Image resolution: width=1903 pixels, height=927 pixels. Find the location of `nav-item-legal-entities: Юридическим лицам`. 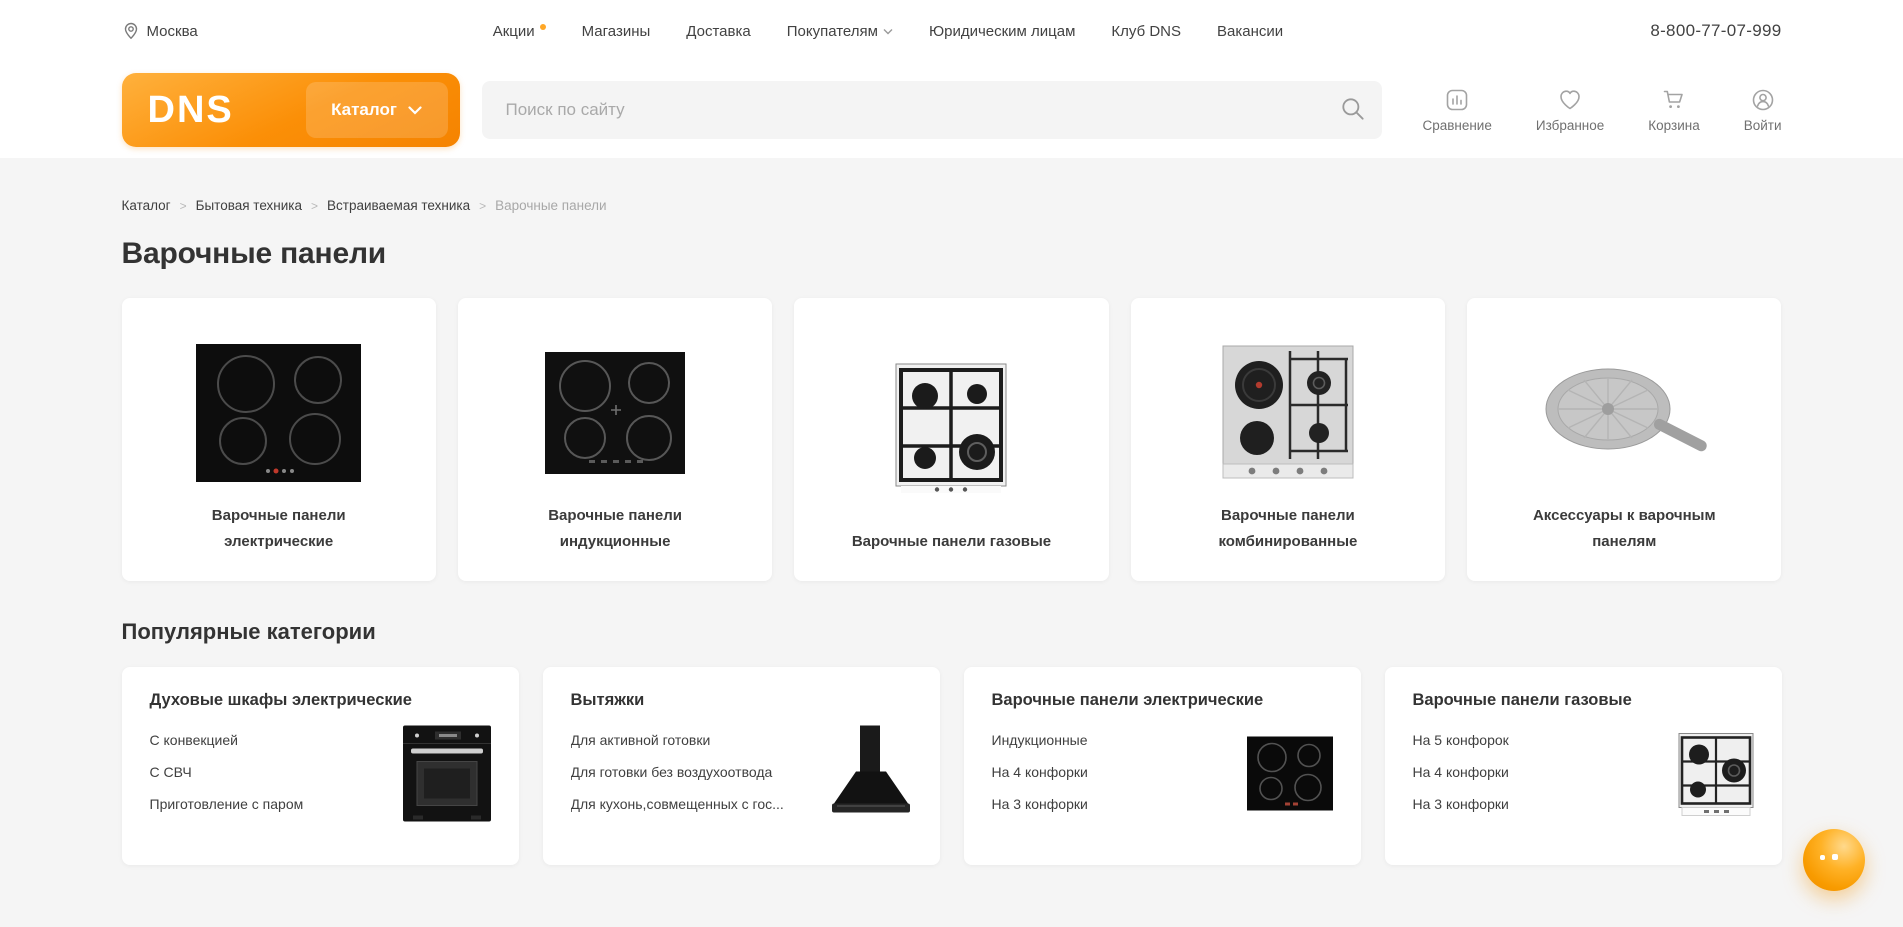

nav-item-legal-entities: Юридическим лицам is located at coordinates (1002, 31).